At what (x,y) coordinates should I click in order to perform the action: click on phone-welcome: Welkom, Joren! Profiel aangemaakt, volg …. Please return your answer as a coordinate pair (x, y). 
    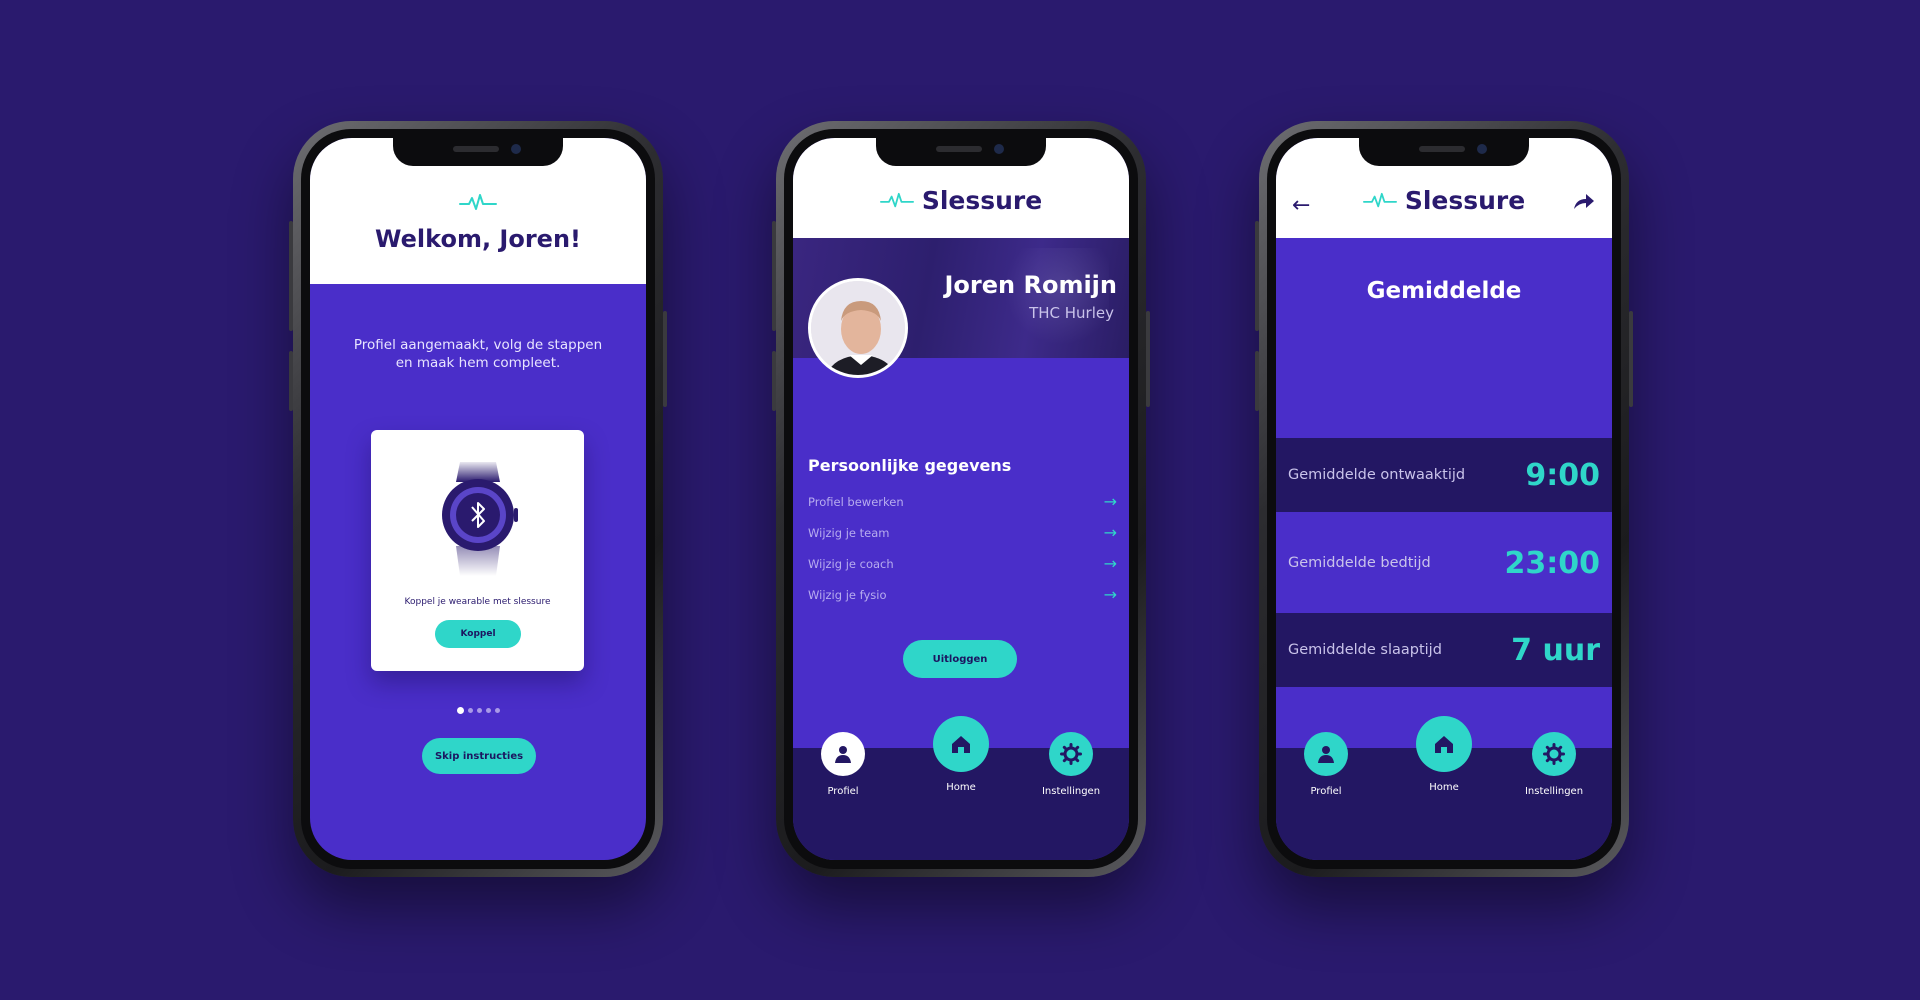
    Looking at the image, I should click on (478, 499).